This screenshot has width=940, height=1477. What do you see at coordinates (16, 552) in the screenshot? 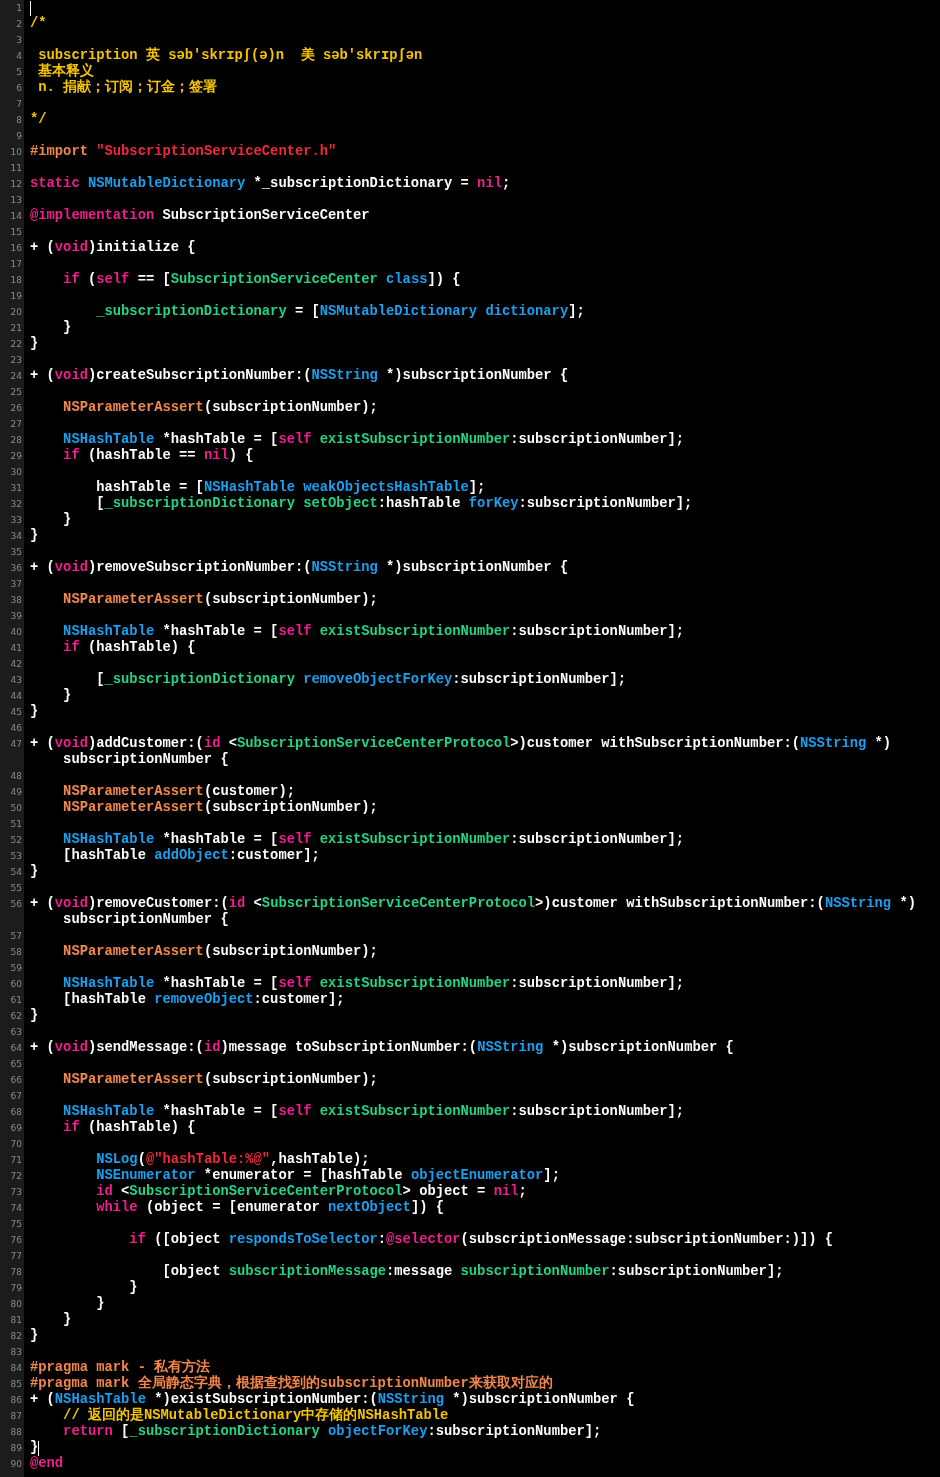
I see `line-number: 35` at bounding box center [16, 552].